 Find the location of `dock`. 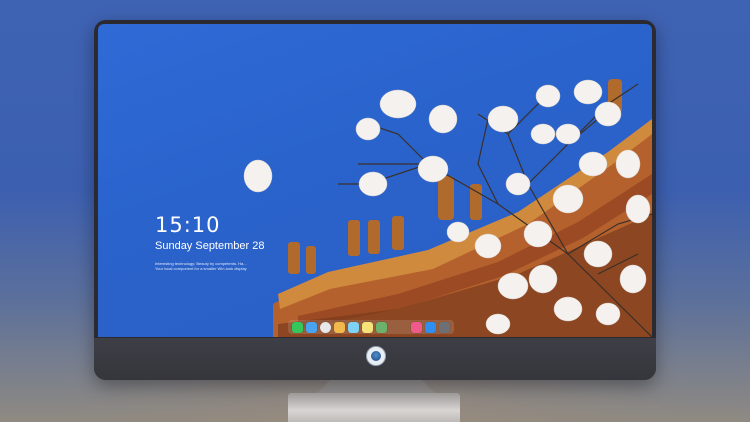

dock is located at coordinates (371, 327).